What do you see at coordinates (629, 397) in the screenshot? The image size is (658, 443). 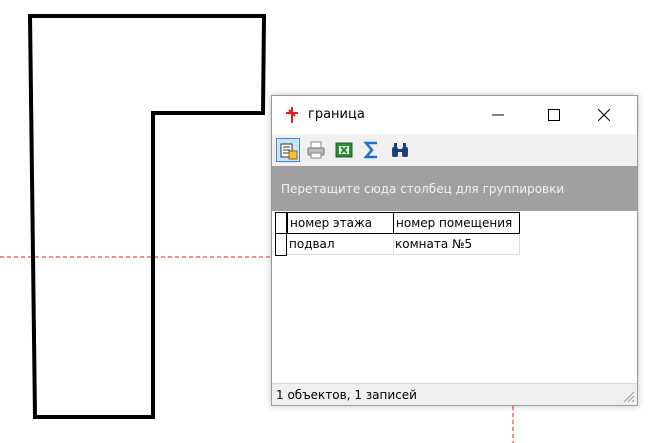 I see `resize-grip-icon` at bounding box center [629, 397].